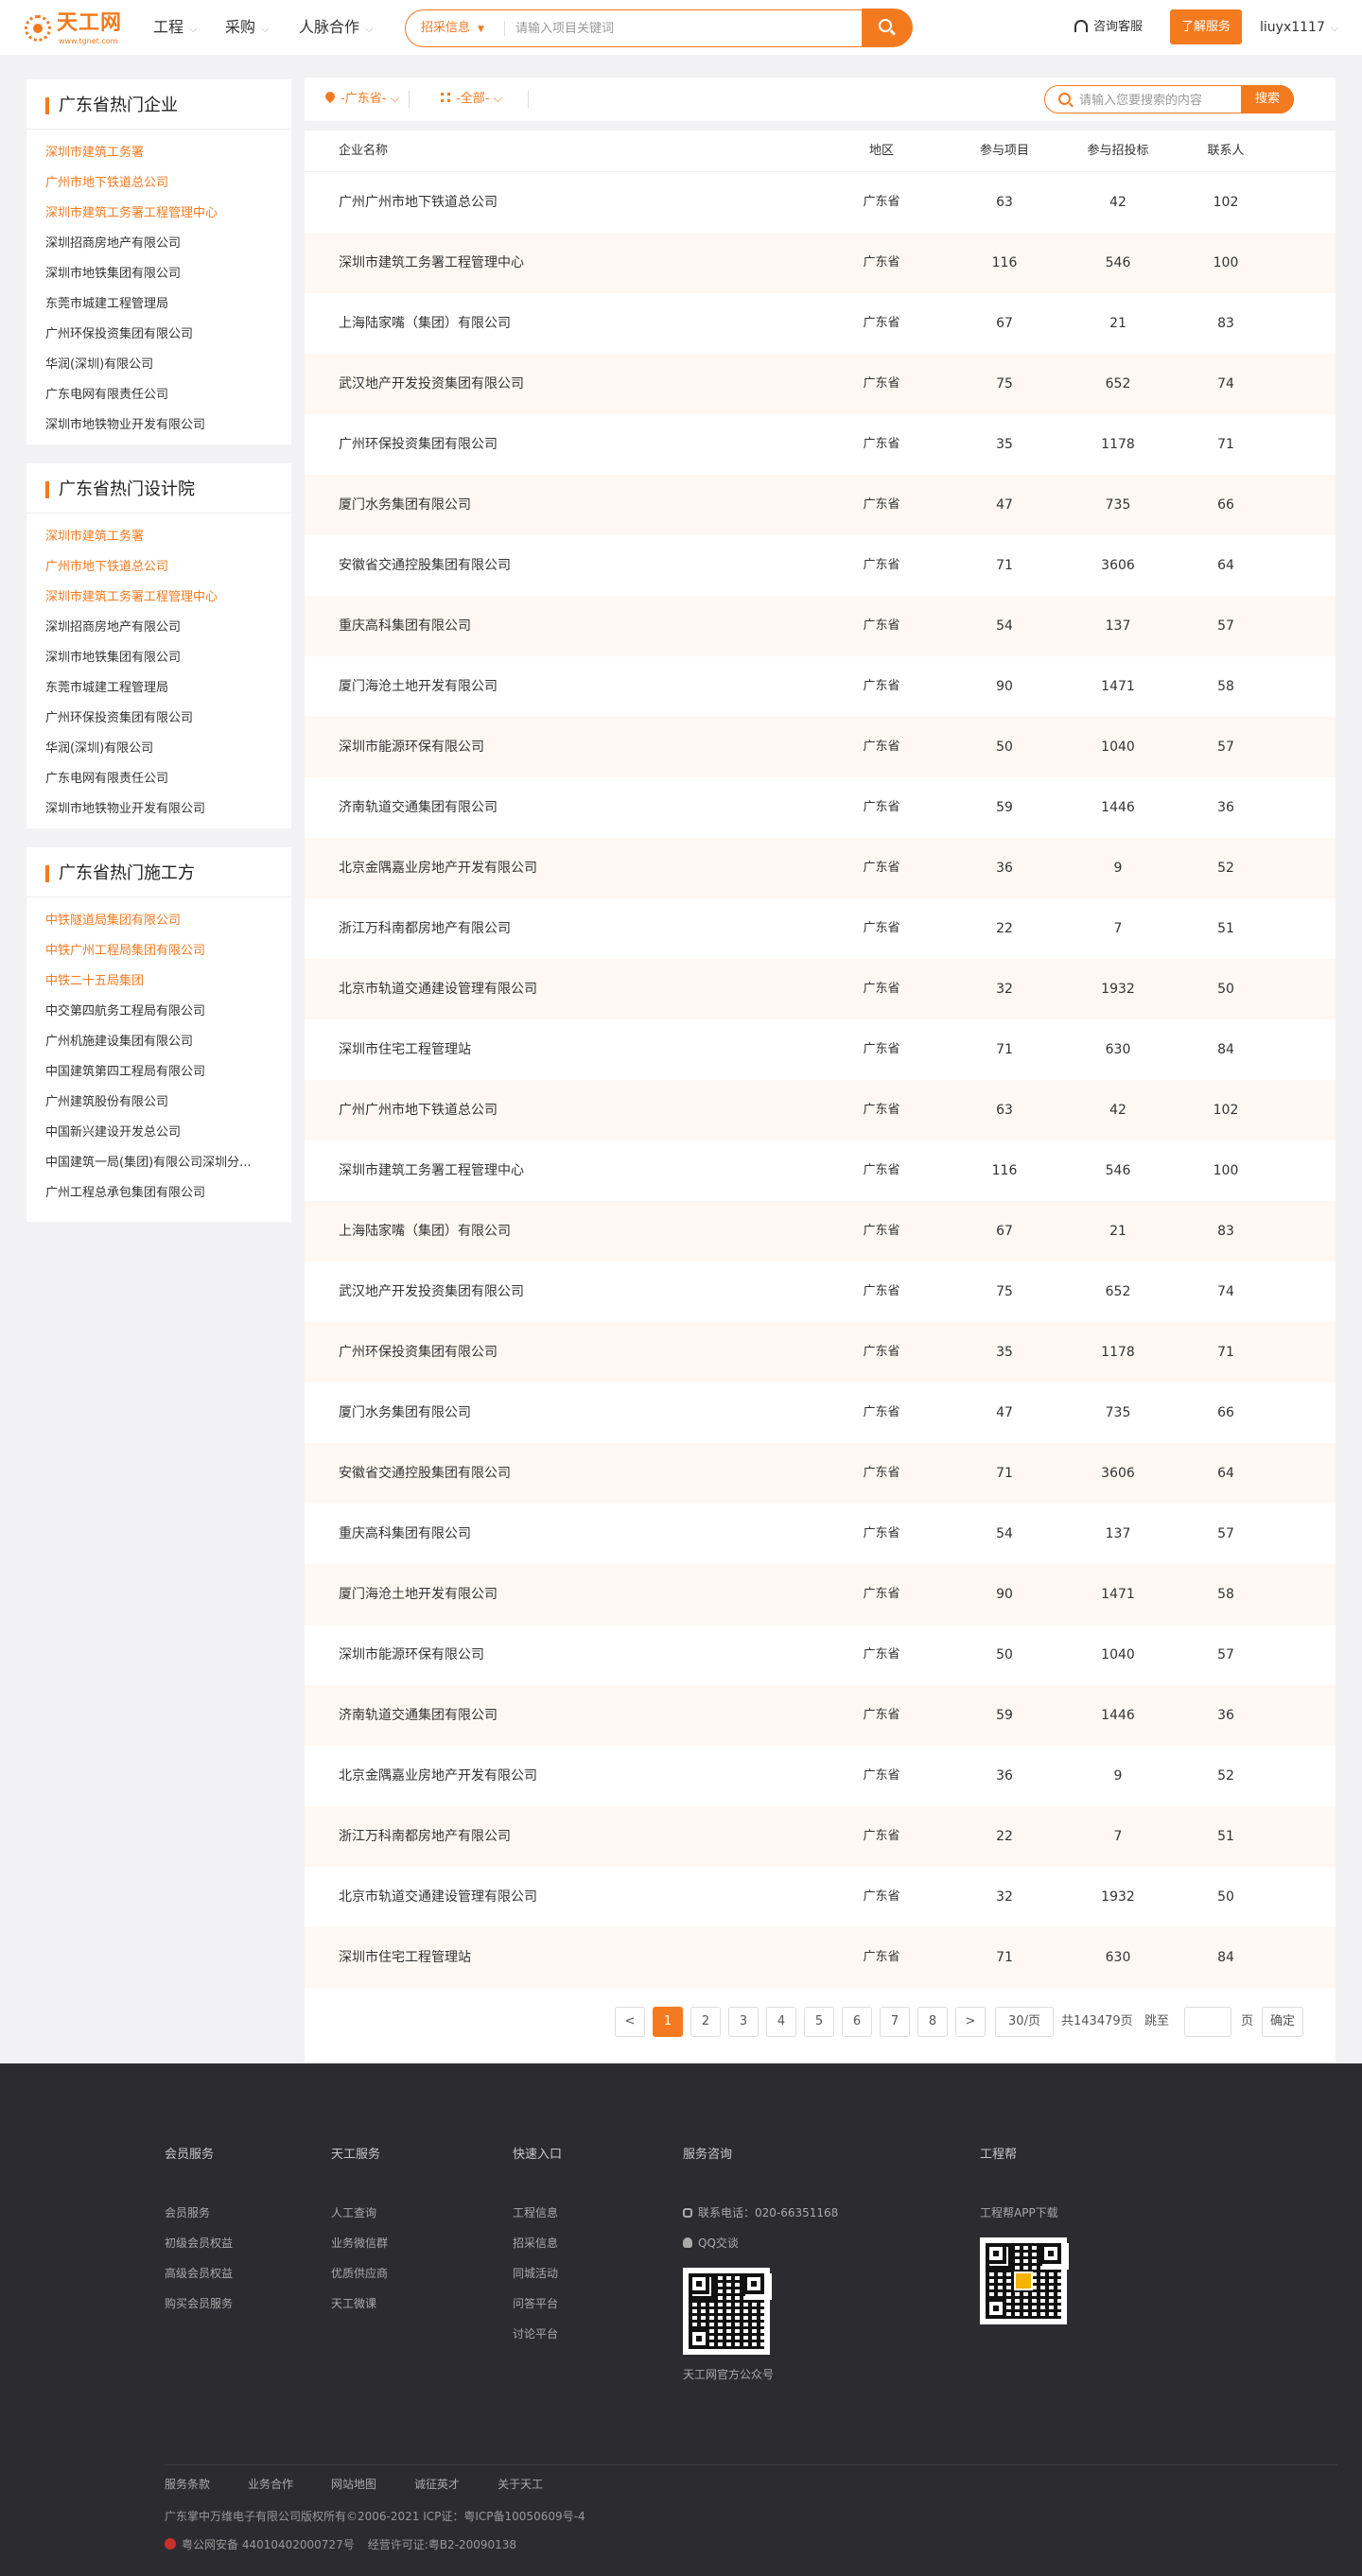 This screenshot has height=2576, width=1362. I want to click on footer-link: 购买会员服务, so click(199, 2304).